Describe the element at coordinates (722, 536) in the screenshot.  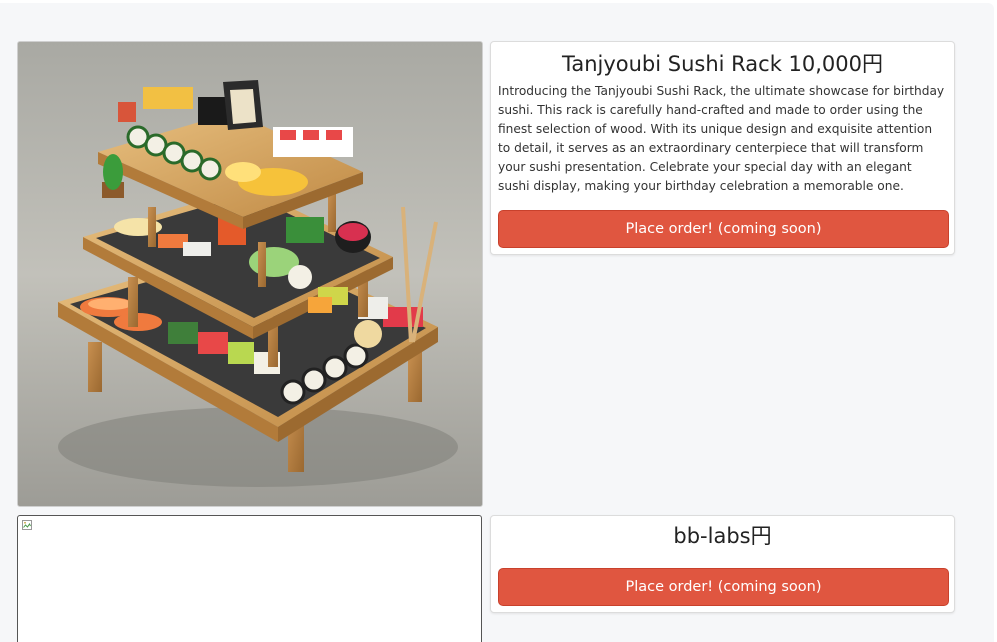
I see `product-title: bb-labs円` at that location.